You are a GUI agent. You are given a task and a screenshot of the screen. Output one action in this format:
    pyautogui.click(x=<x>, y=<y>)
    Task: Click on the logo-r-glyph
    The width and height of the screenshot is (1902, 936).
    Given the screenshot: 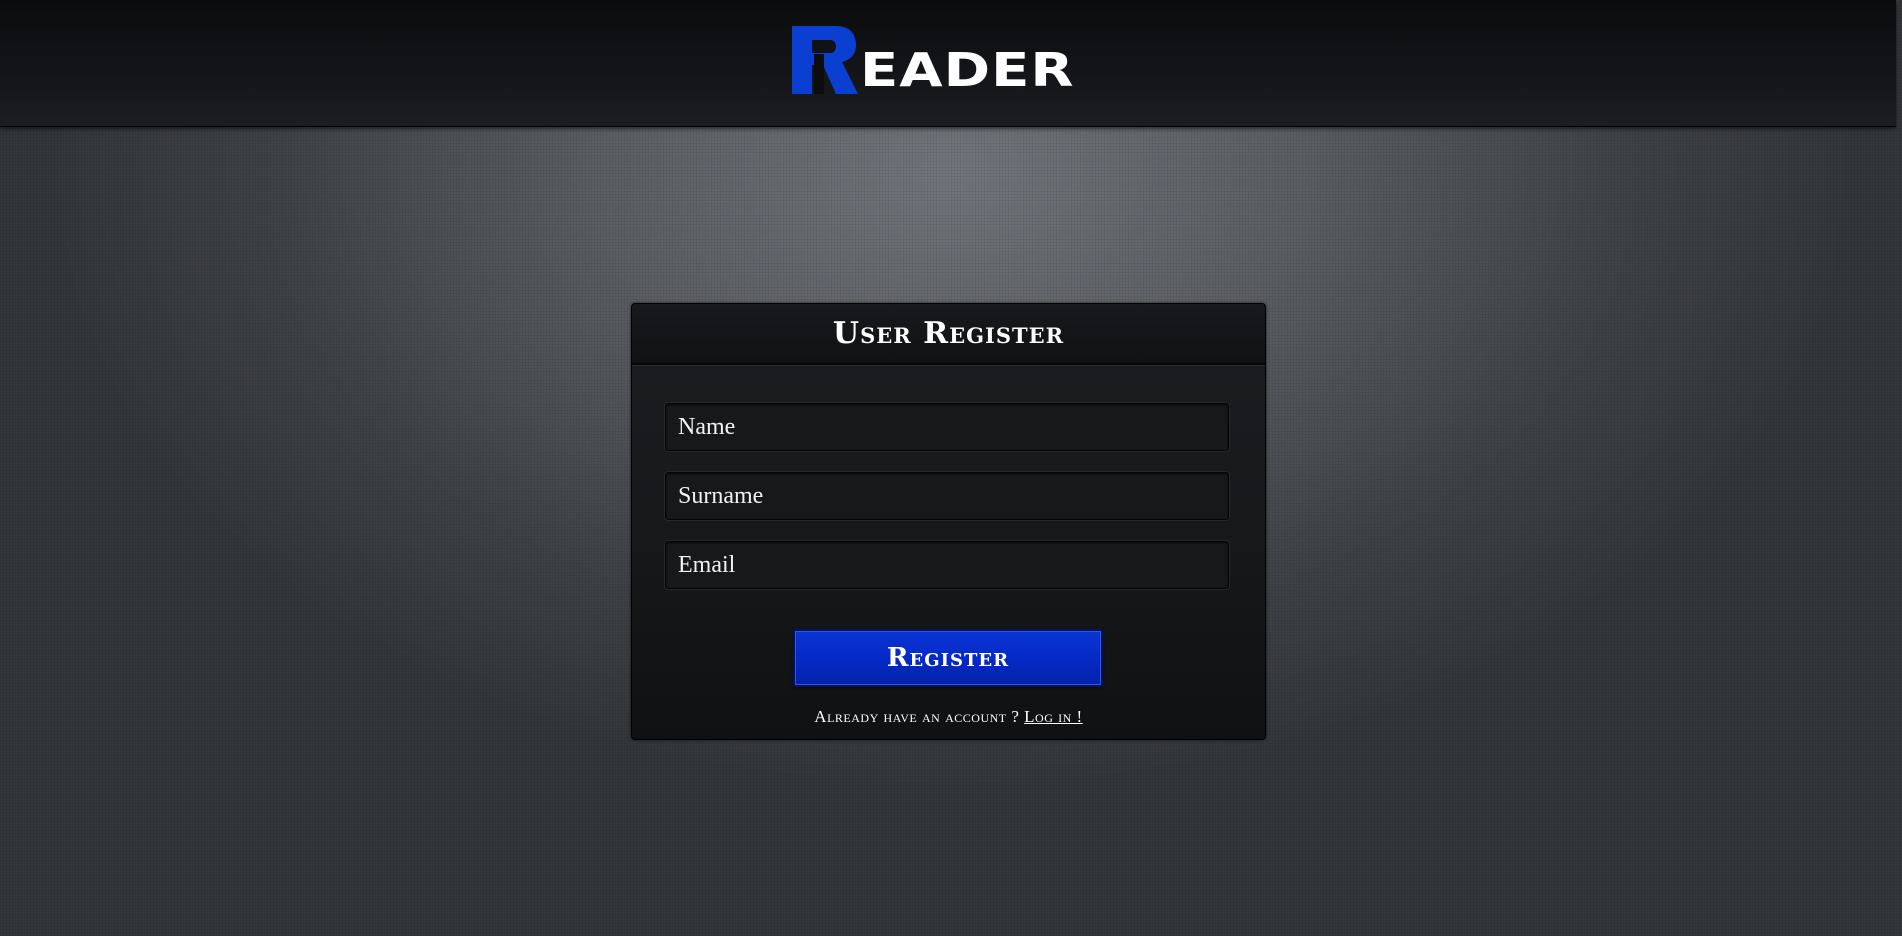 What is the action you would take?
    pyautogui.click(x=825, y=60)
    